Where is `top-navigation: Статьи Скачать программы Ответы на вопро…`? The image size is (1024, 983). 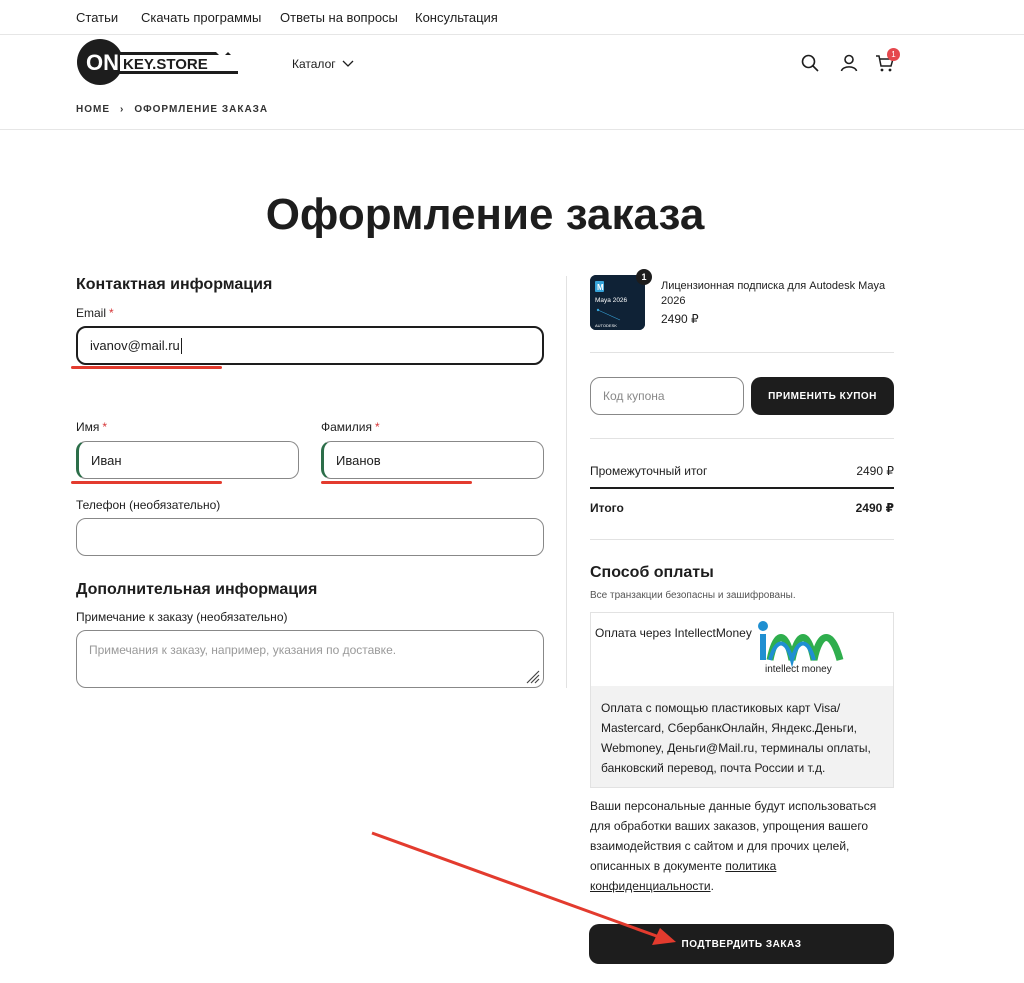
top-navigation: Статьи Скачать программы Ответы на вопро… is located at coordinates (512, 17).